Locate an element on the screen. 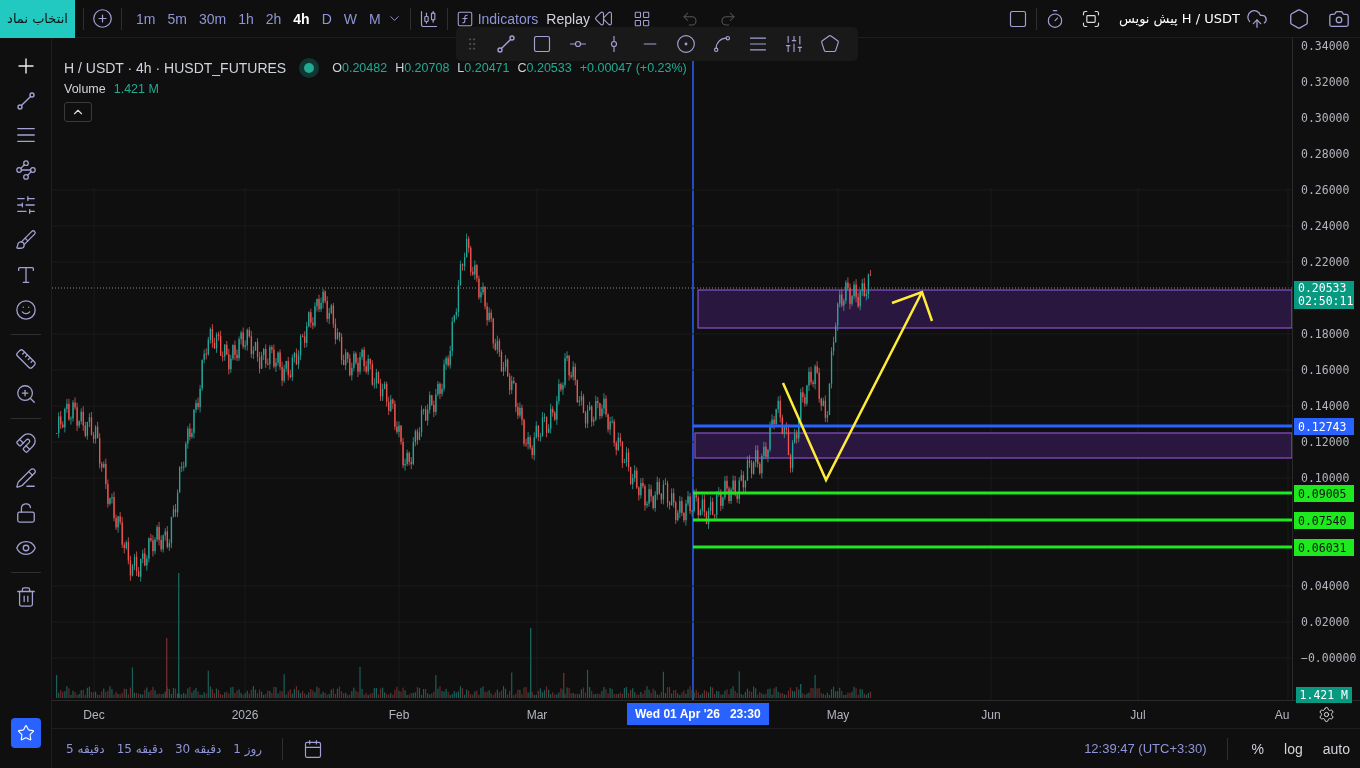 This screenshot has width=1360, height=768. price-label: 0.02000 is located at coordinates (1325, 622).